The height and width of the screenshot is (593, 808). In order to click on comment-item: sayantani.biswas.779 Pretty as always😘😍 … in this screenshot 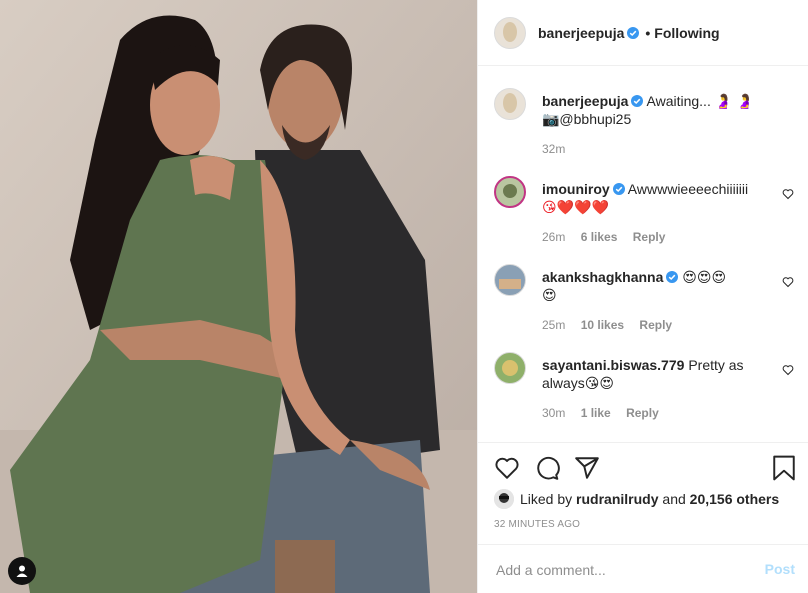, I will do `click(644, 387)`.